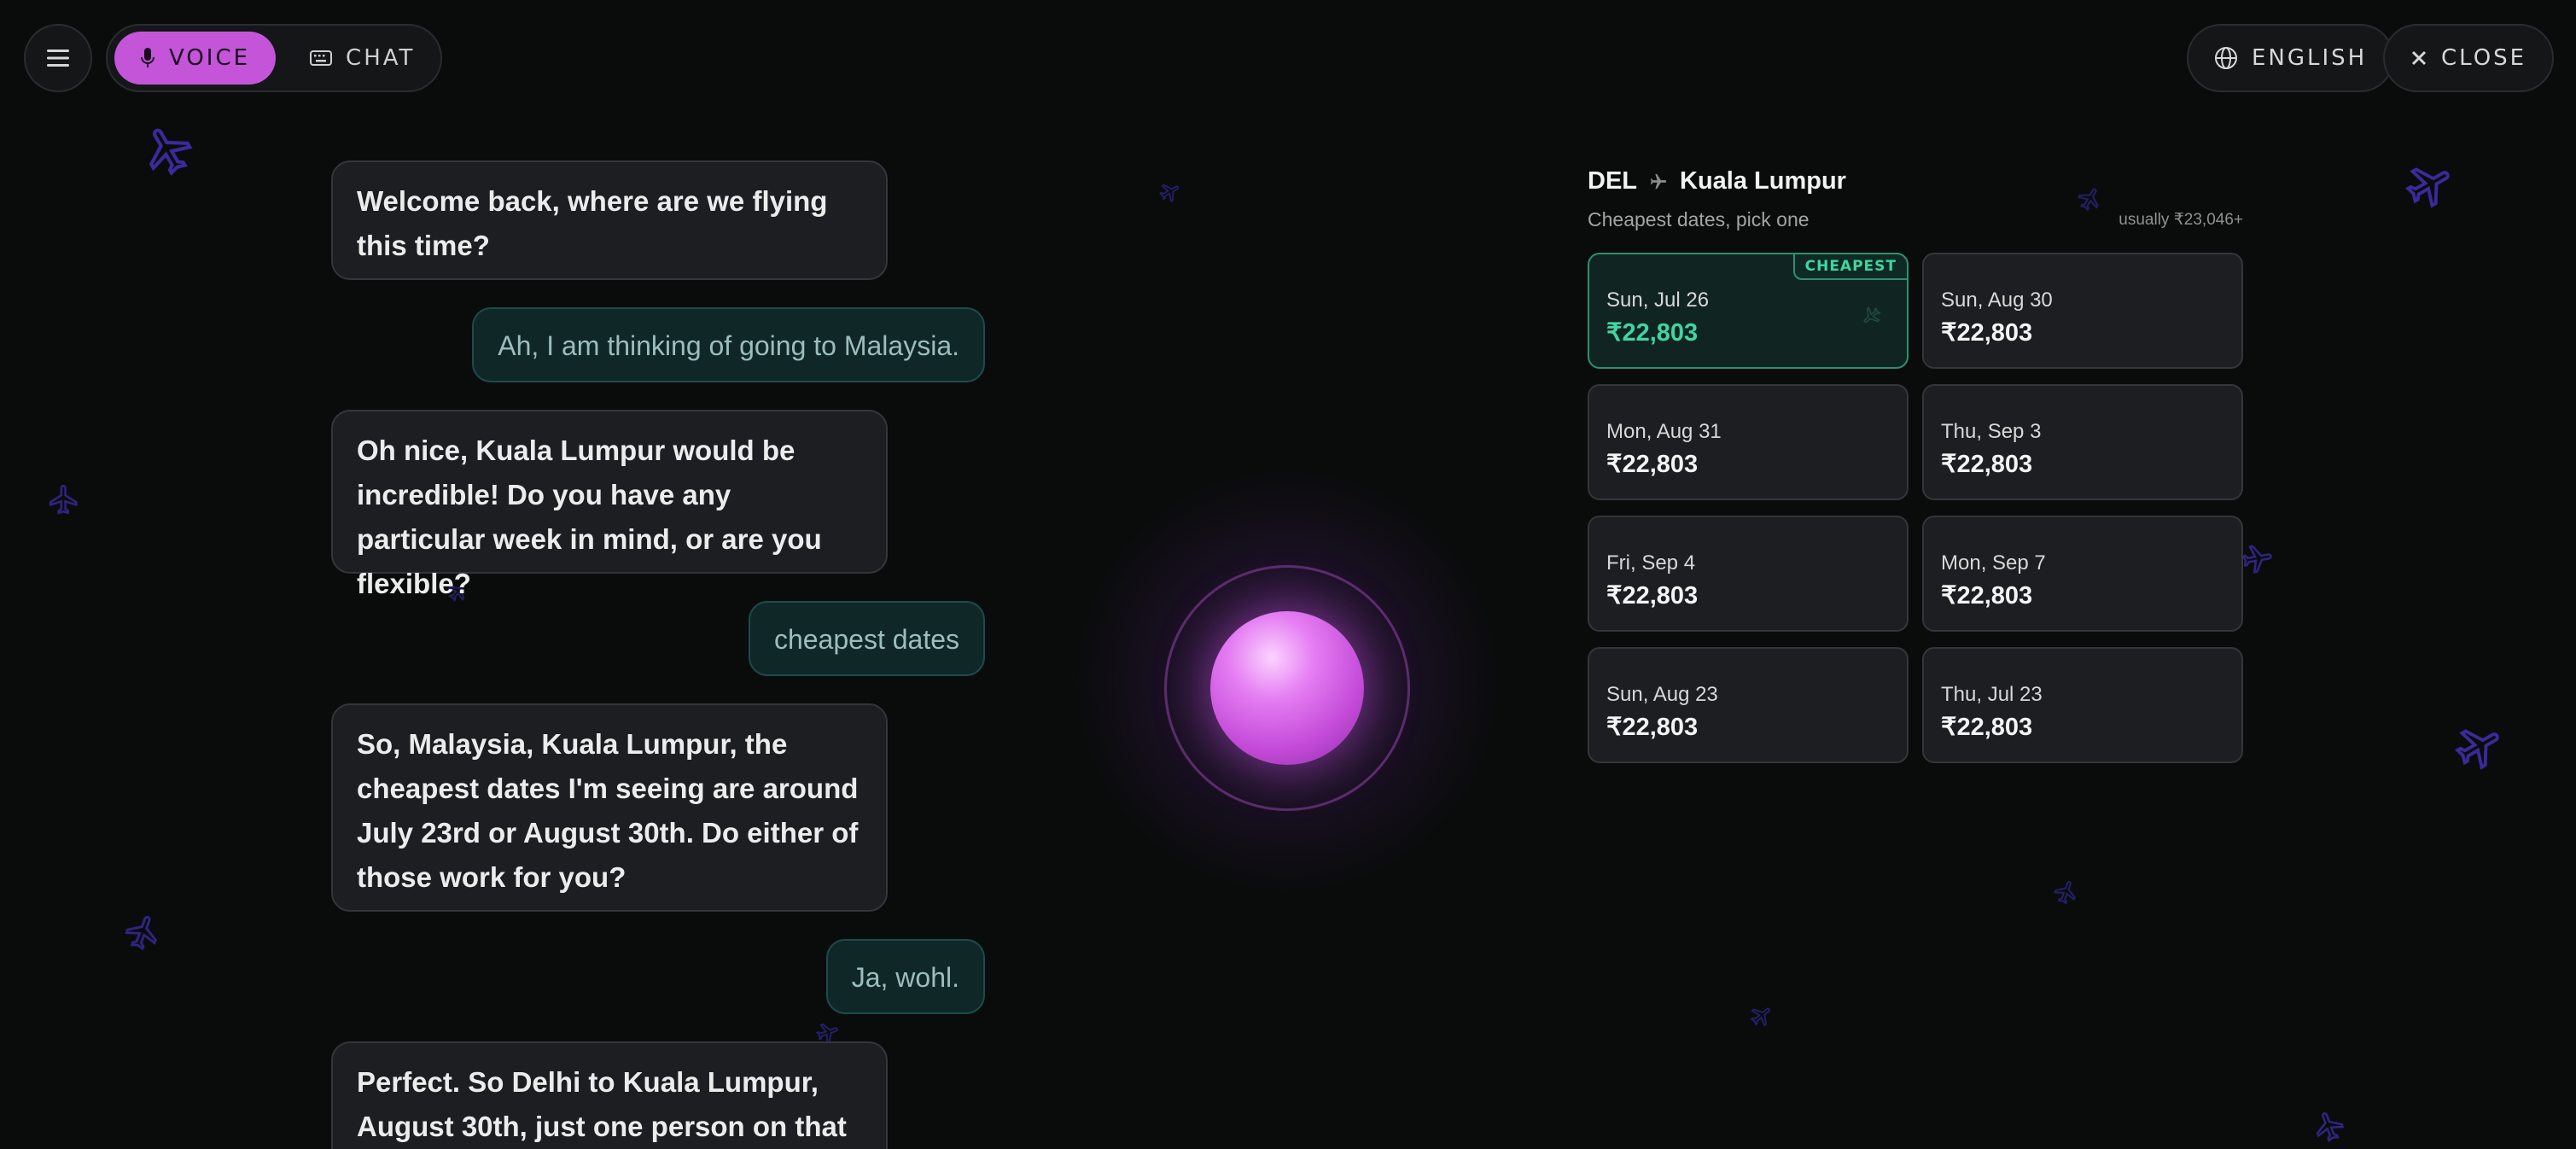 The width and height of the screenshot is (2576, 1149). I want to click on user-message: Ah, I am thinking of going to Malaysia., so click(728, 344).